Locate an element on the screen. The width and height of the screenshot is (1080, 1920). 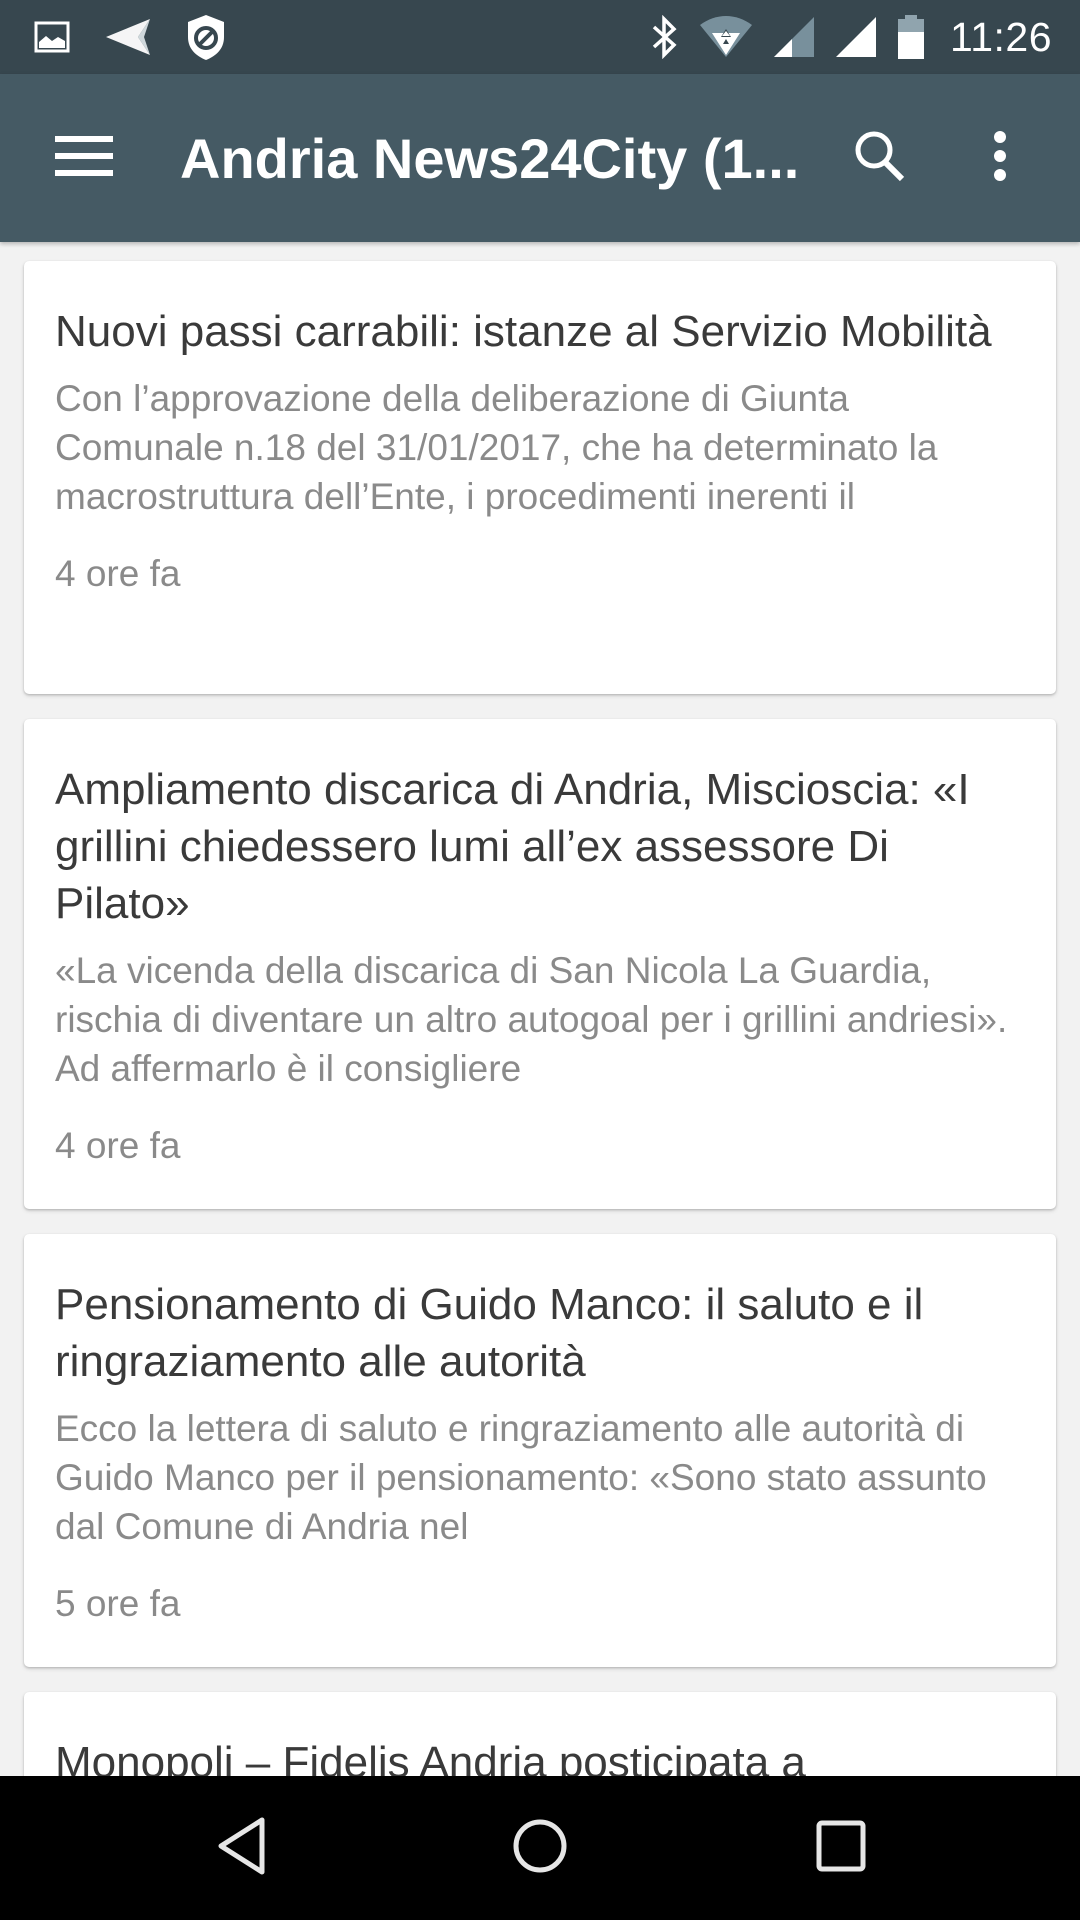
article-time: 5 ore fa is located at coordinates (118, 1603).